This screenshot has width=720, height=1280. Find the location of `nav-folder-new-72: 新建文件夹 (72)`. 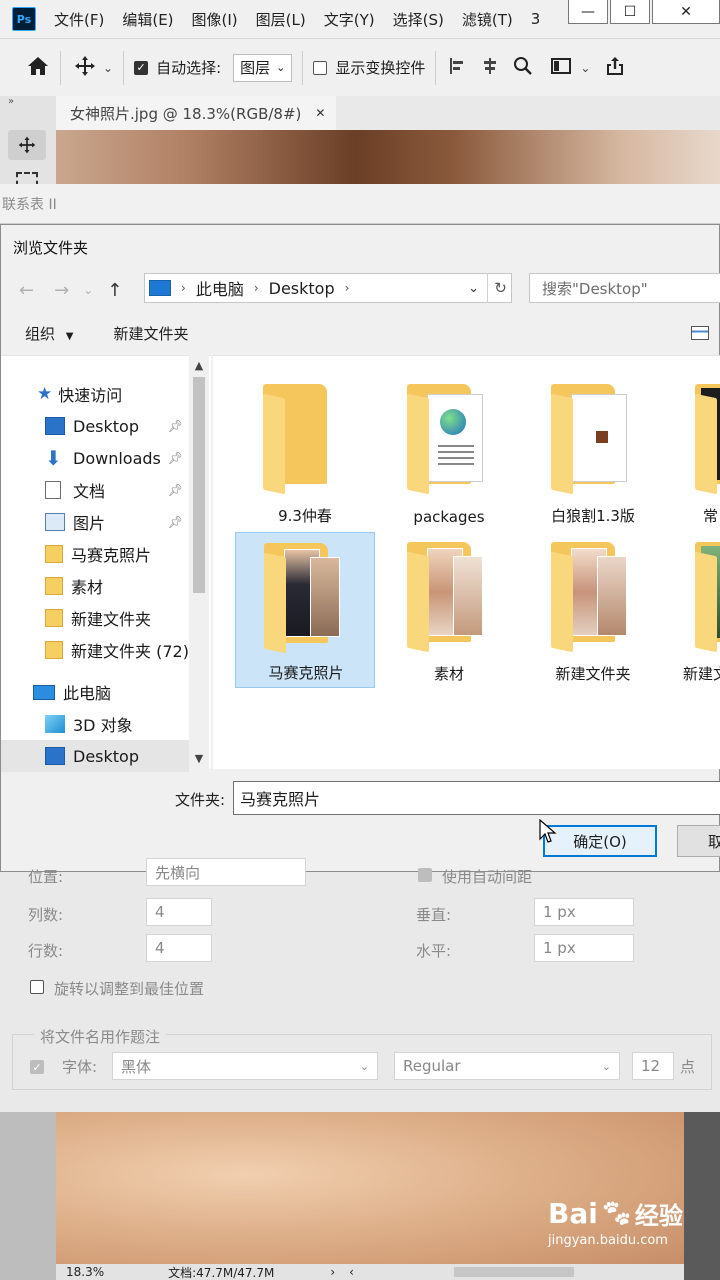

nav-folder-new-72: 新建文件夹 (72) is located at coordinates (95, 650).